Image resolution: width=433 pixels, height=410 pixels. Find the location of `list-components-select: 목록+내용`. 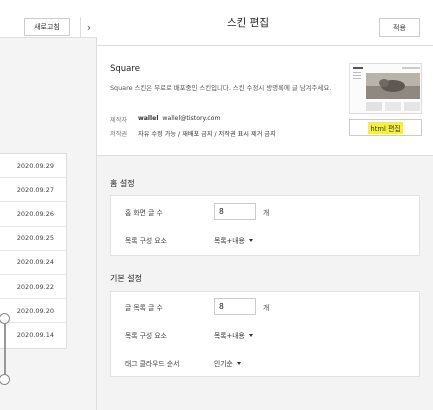

list-components-select: 목록+내용 is located at coordinates (233, 335).